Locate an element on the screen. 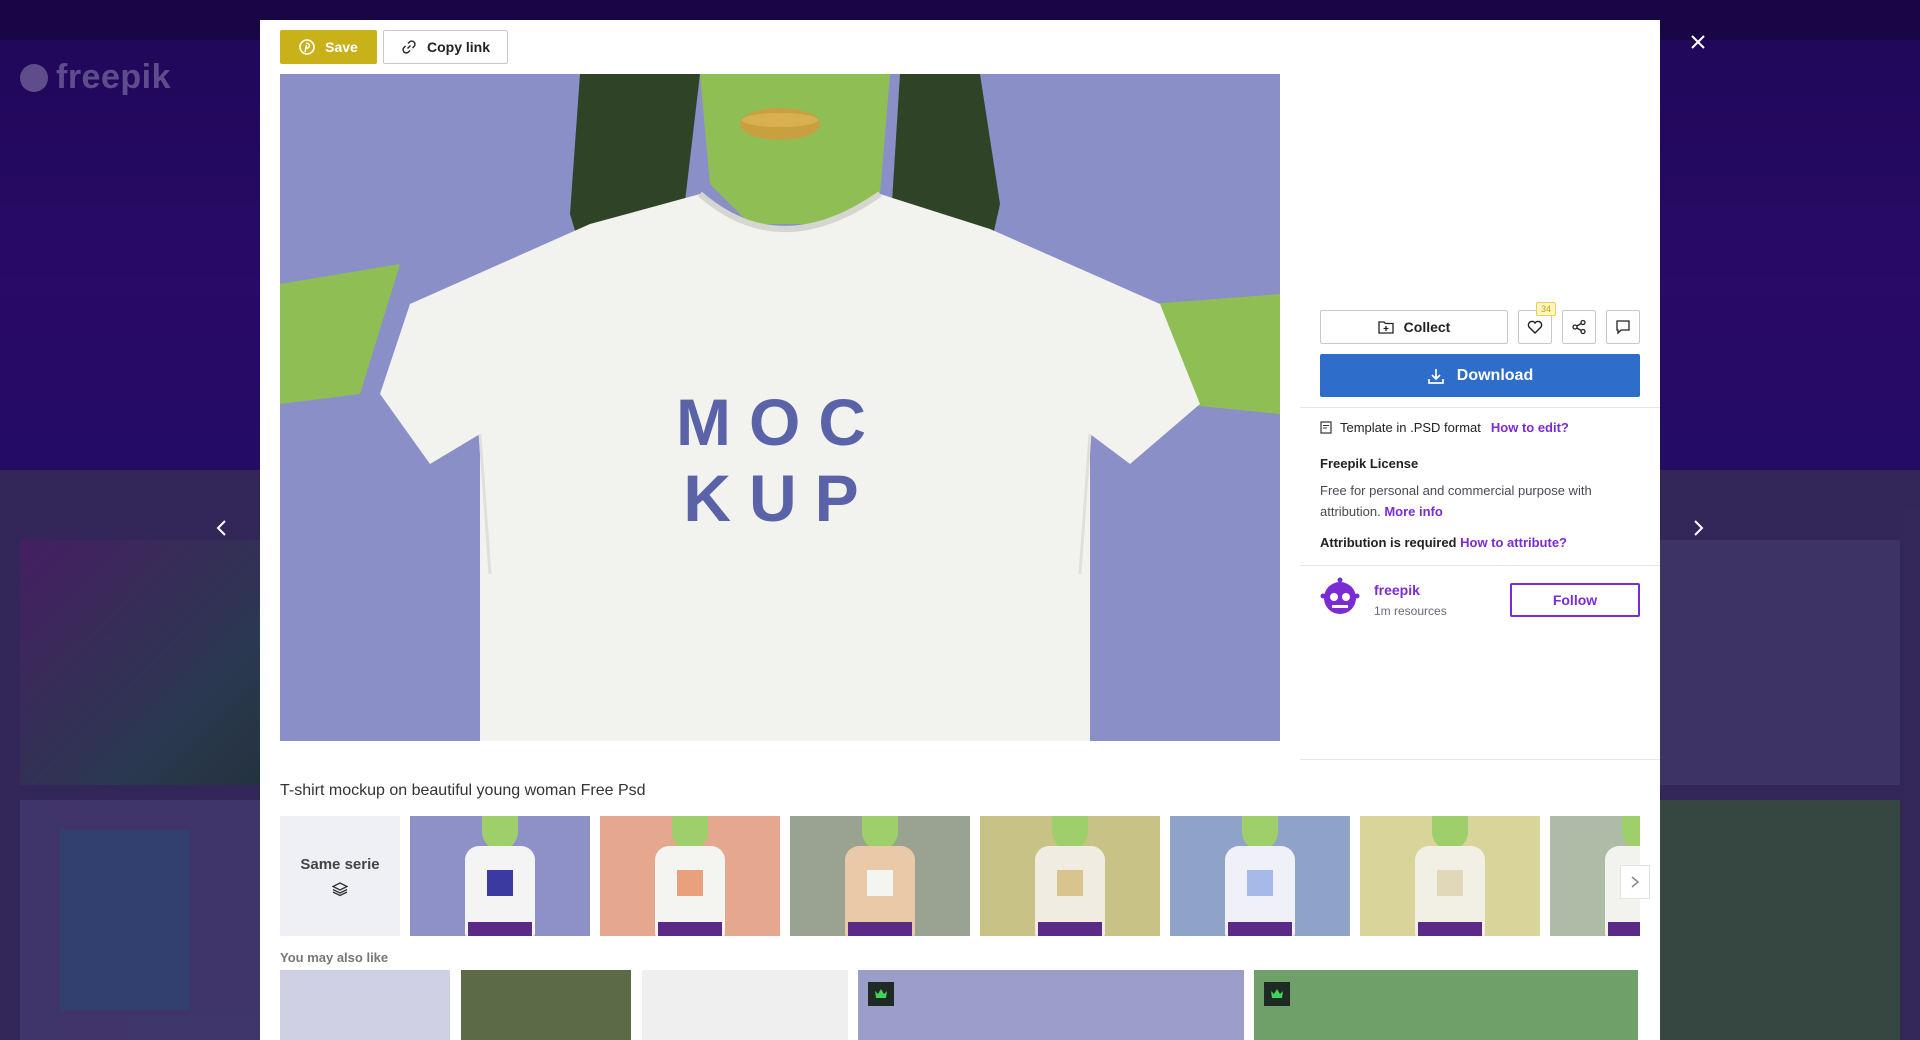  how-to-attribute-link: How to attribute? is located at coordinates (1513, 542).